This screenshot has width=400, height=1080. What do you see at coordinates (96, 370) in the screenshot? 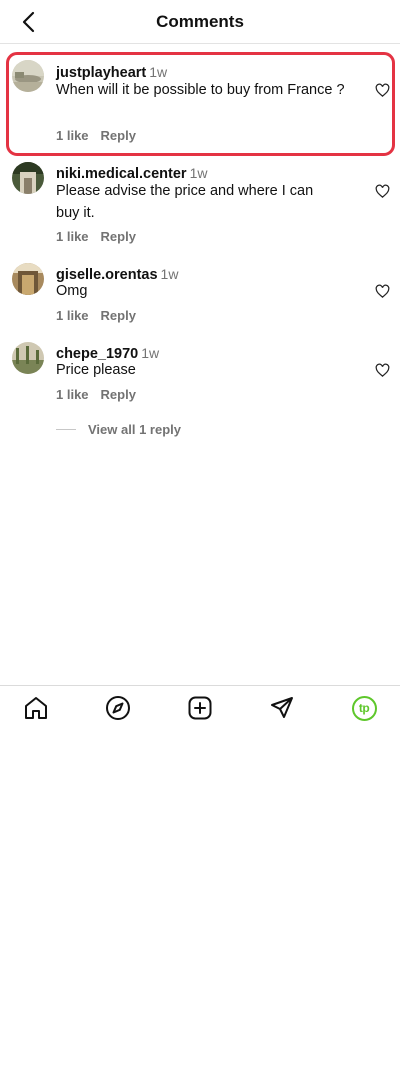
I see `comment-text: Price please` at bounding box center [96, 370].